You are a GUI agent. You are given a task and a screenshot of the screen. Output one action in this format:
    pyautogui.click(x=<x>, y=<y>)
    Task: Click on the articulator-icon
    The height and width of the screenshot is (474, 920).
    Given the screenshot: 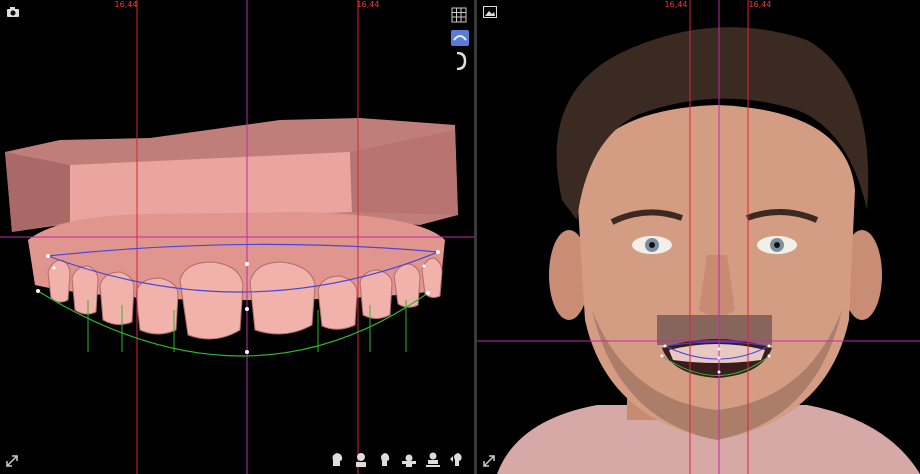 What is the action you would take?
    pyautogui.click(x=461, y=61)
    